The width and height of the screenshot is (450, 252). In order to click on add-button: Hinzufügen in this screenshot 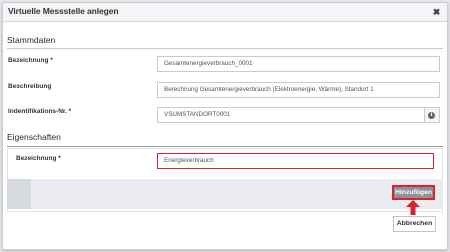, I will do `click(413, 192)`.